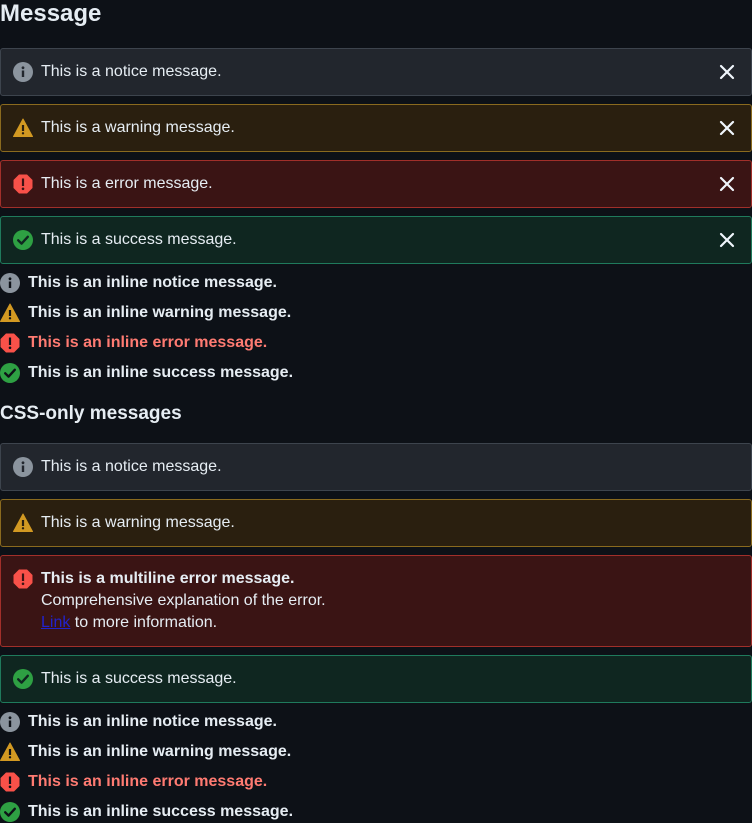 The width and height of the screenshot is (752, 823). Describe the element at coordinates (376, 72) in the screenshot. I see `notice-message: This is a notice message.` at that location.